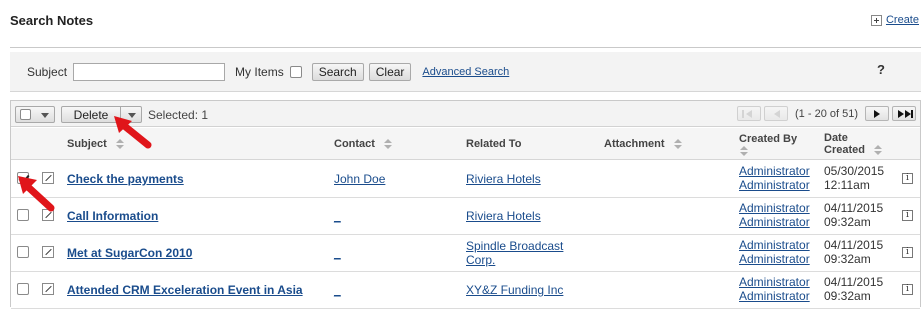  Describe the element at coordinates (36, 194) in the screenshot. I see `arrow-annotation-checkbox` at that location.